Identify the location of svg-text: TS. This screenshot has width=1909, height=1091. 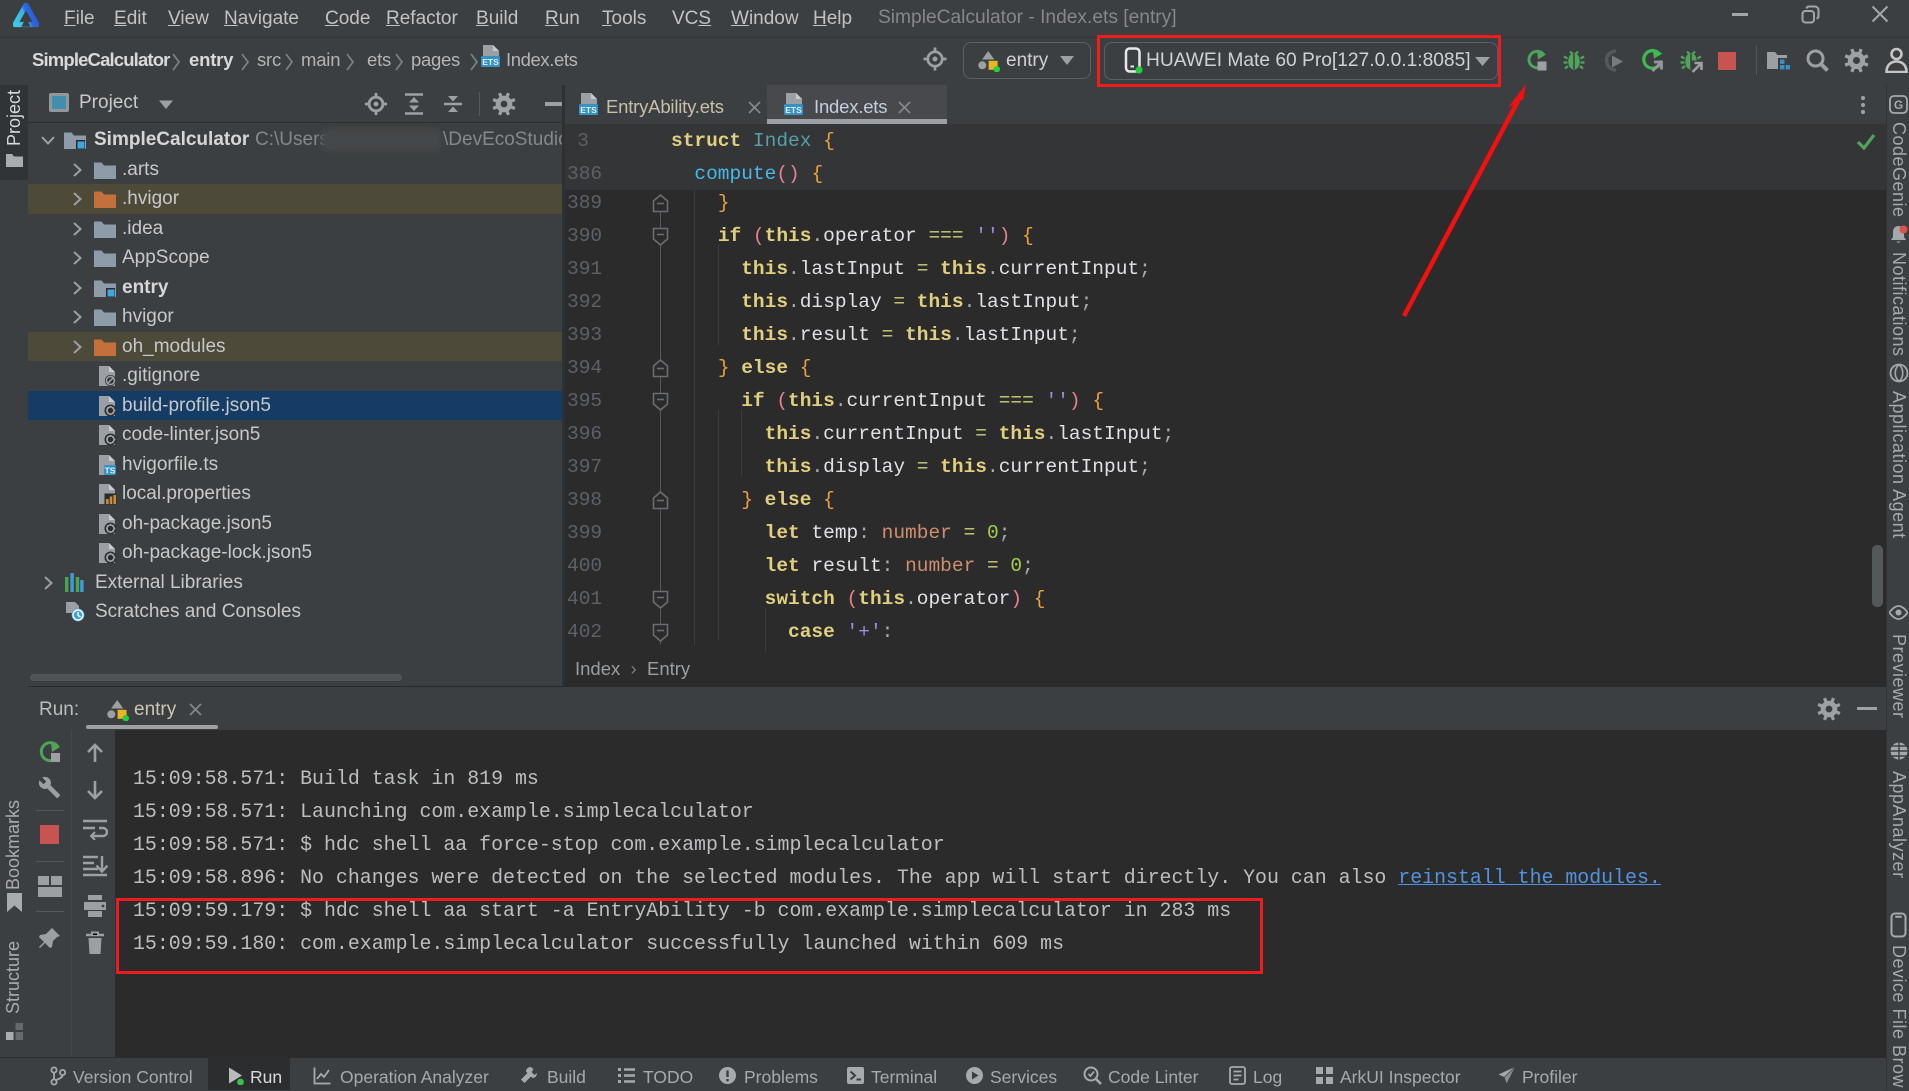
(110, 470).